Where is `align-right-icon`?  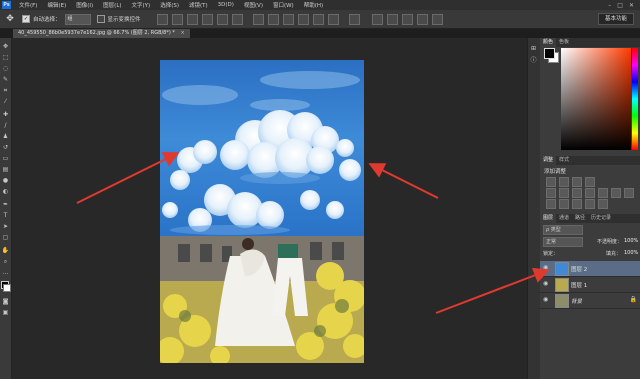
align-right-icon is located at coordinates (237, 19).